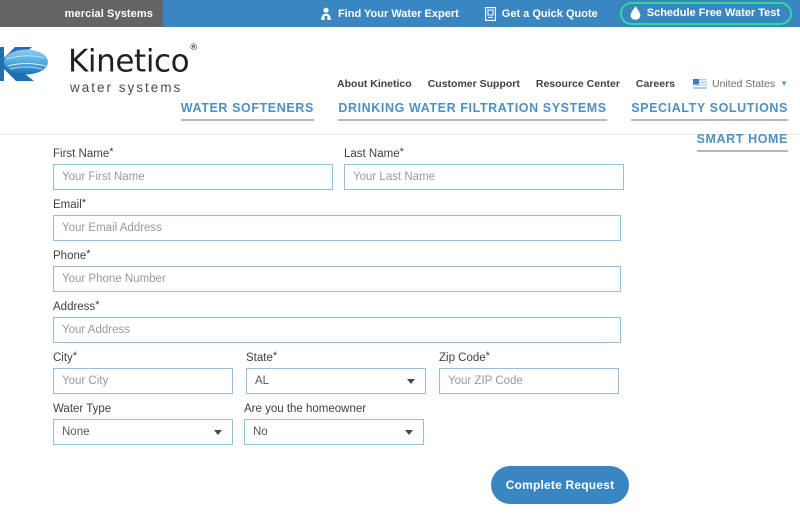 This screenshot has width=800, height=520. I want to click on form-field-phone: Phone* Your Phone Number, so click(337, 270).